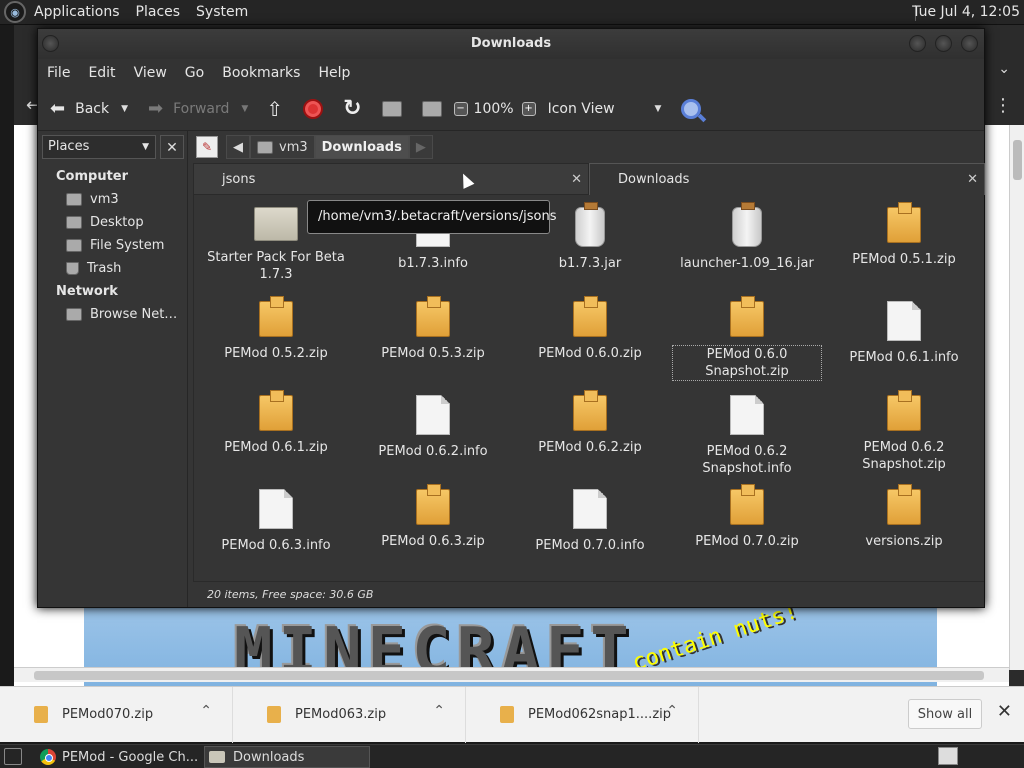  Describe the element at coordinates (431, 109) in the screenshot. I see `computer-button` at that location.